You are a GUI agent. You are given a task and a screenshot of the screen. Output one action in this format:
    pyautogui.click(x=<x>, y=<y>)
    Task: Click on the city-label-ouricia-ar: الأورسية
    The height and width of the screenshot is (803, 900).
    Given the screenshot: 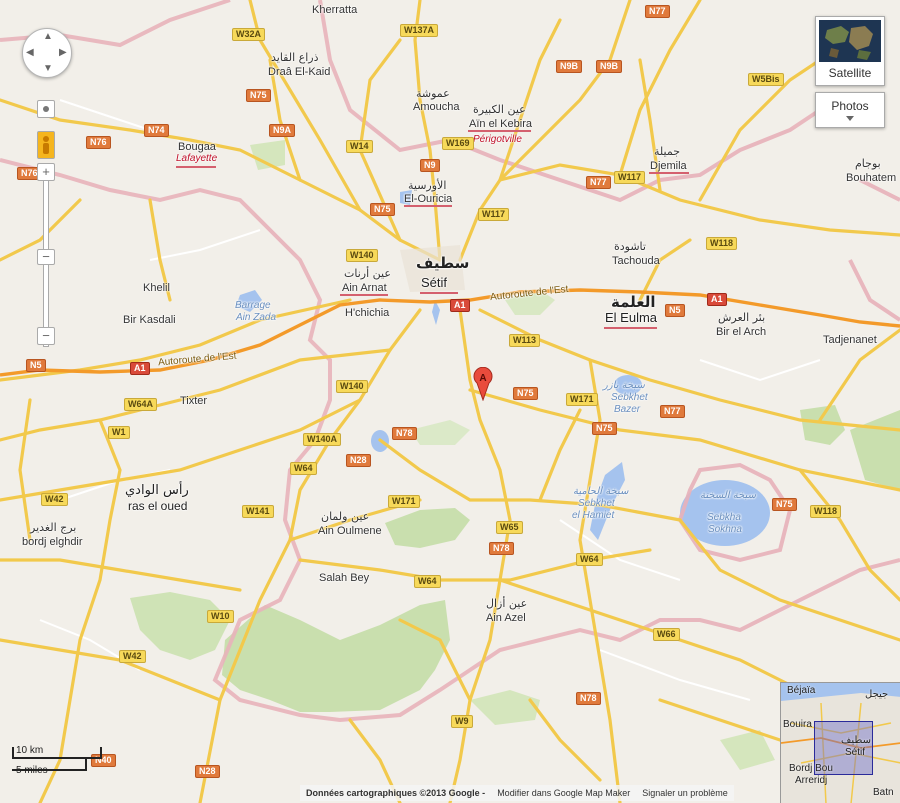 What is the action you would take?
    pyautogui.click(x=427, y=185)
    